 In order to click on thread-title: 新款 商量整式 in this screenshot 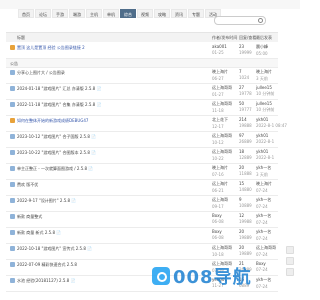, I will do `click(107, 217)`.